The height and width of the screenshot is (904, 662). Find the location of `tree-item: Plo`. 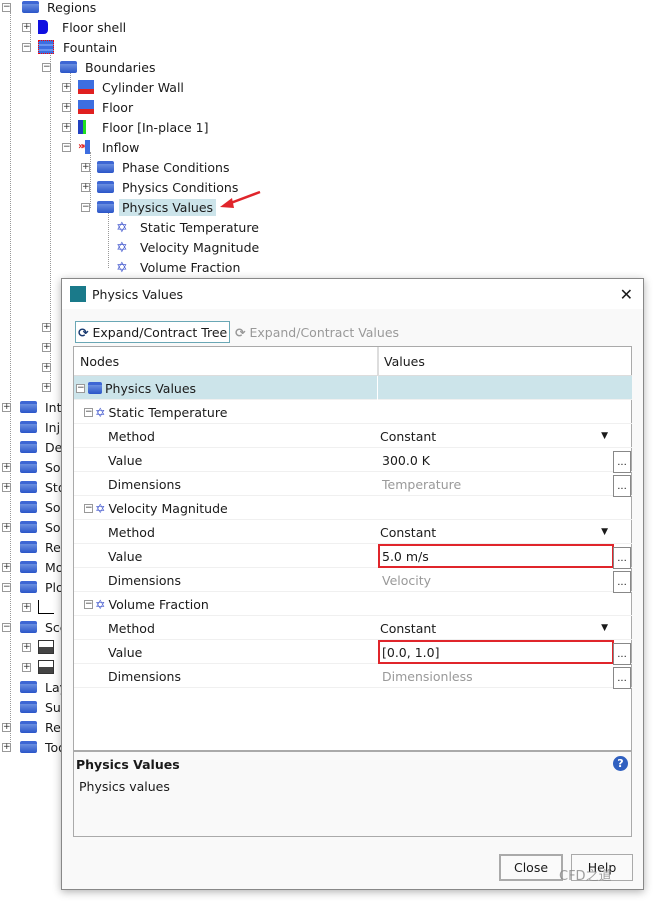

tree-item: Plo is located at coordinates (42, 587).